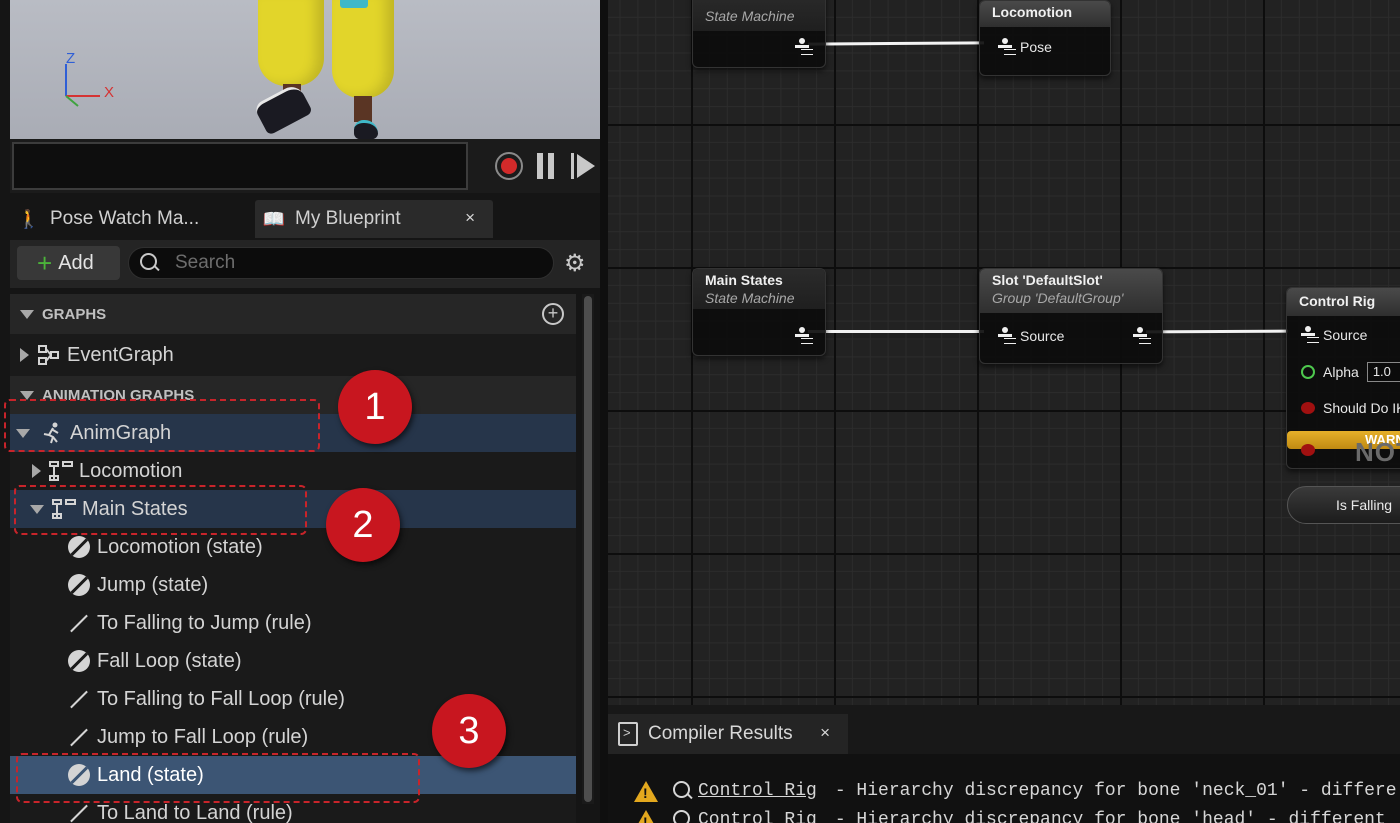 This screenshot has height=823, width=1400. I want to click on scrollbar-thumb, so click(588, 549).